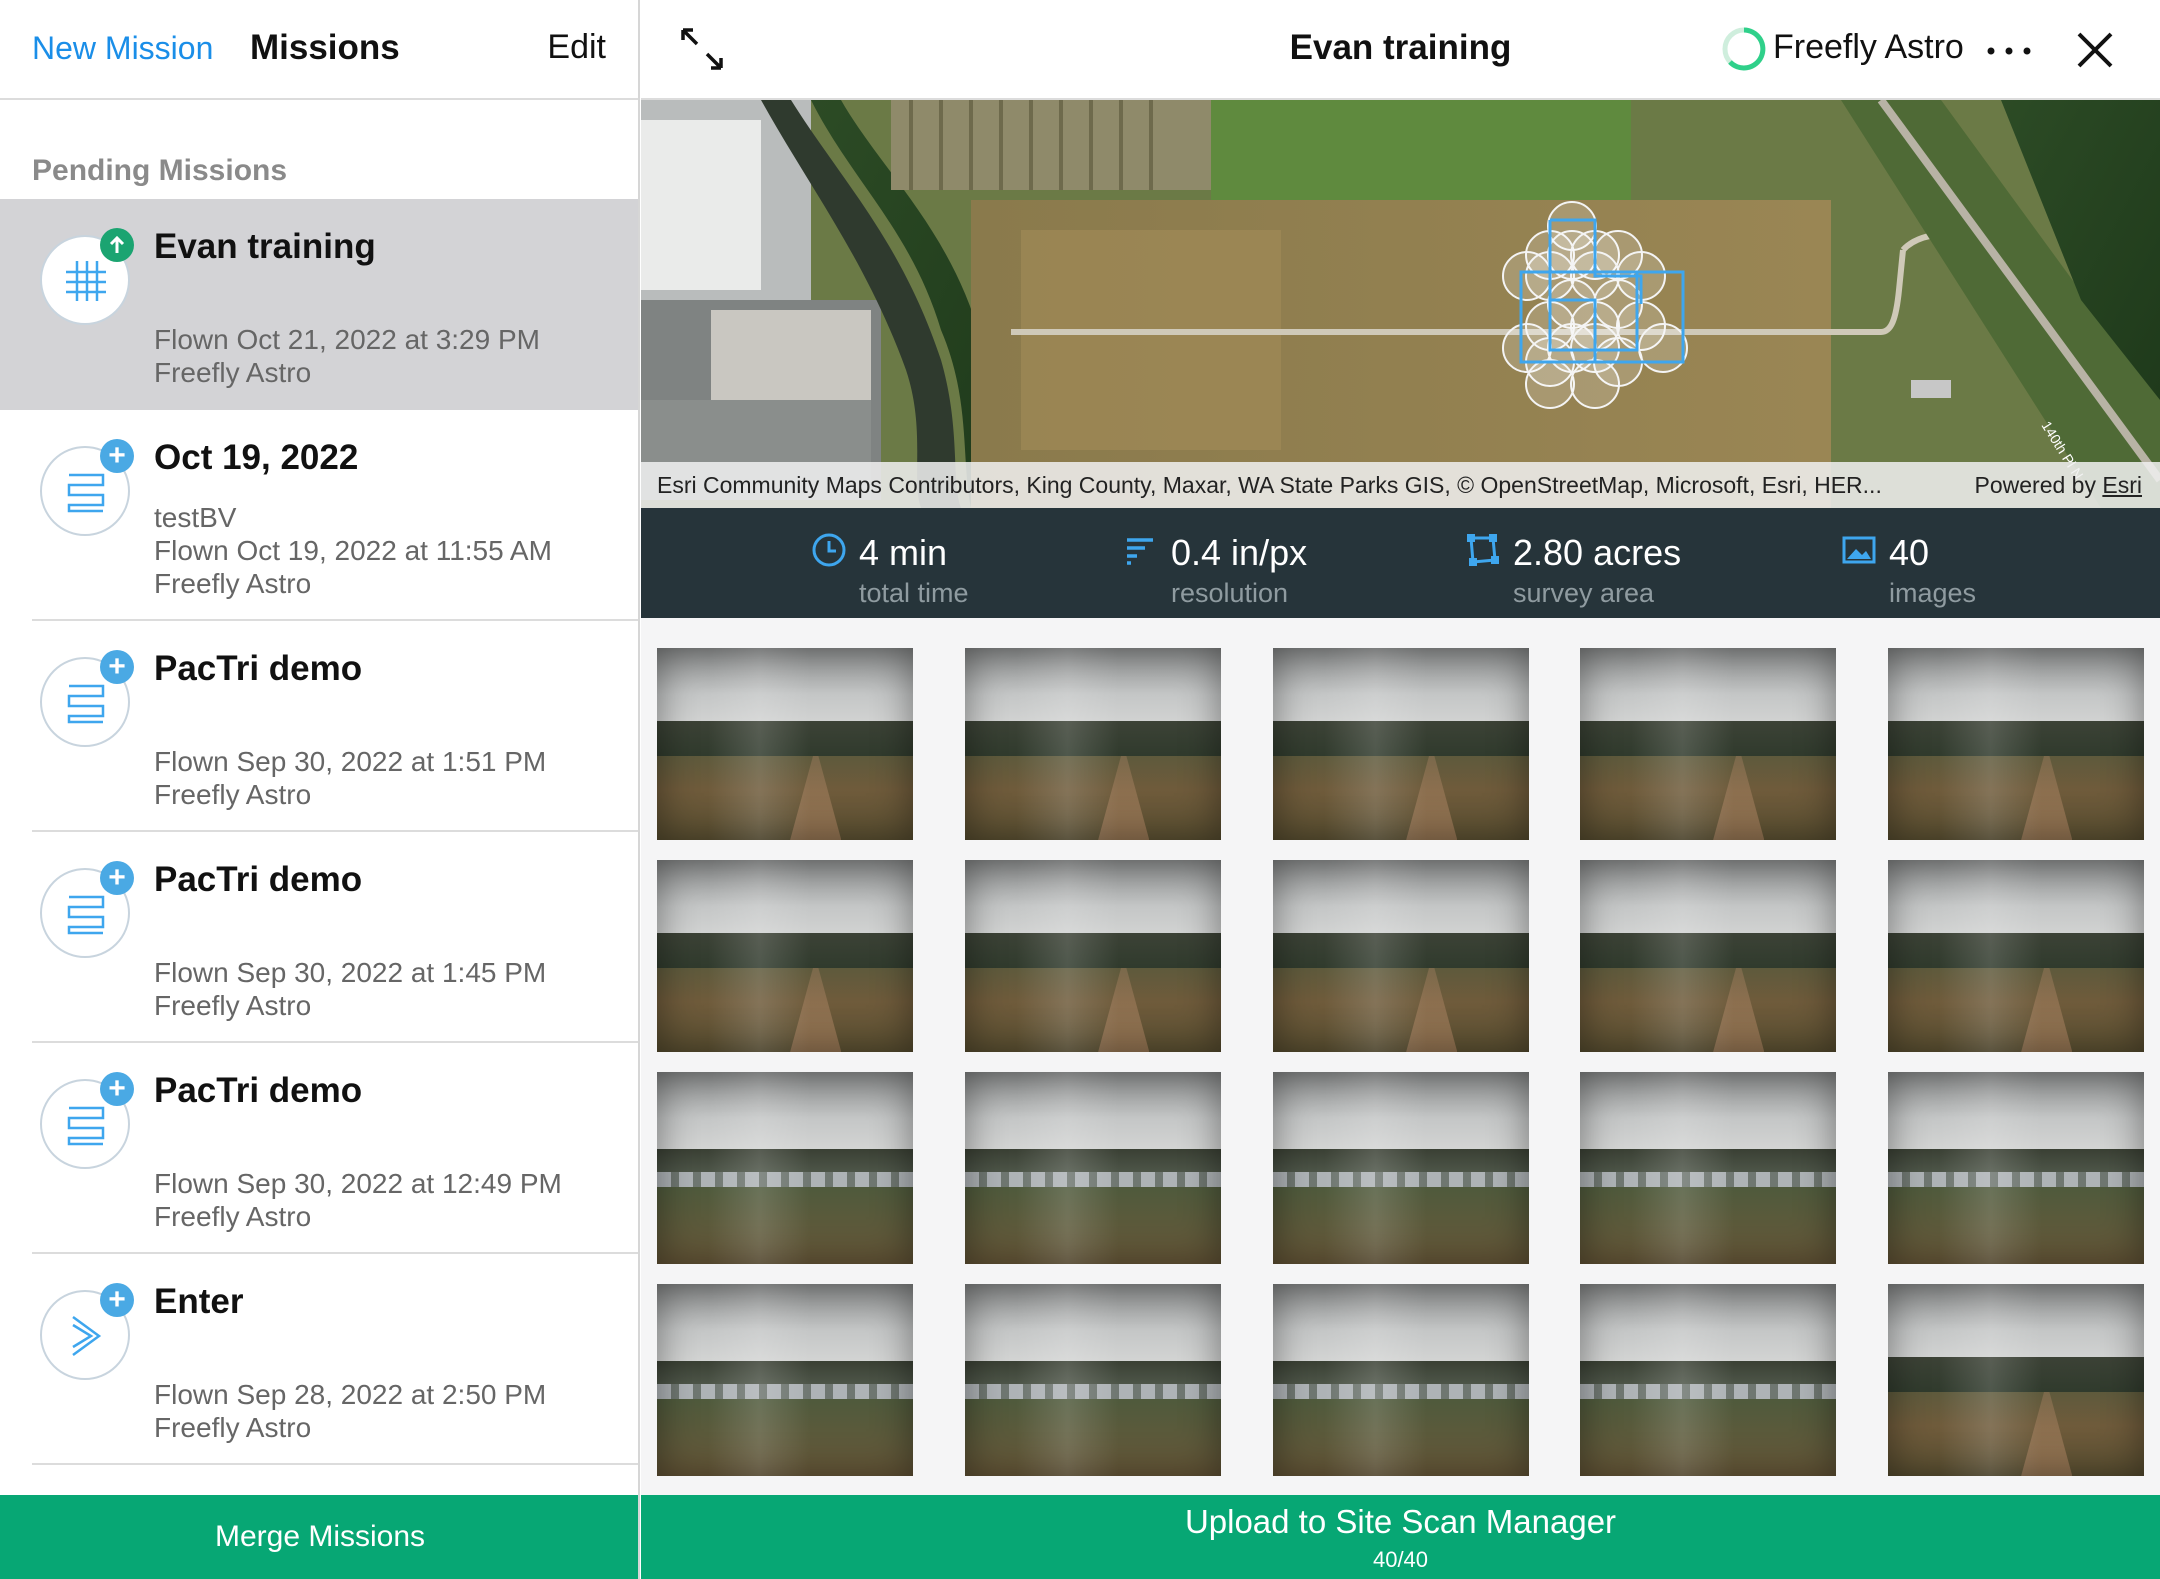  Describe the element at coordinates (1230, 593) in the screenshot. I see `stat-label: resolution` at that location.